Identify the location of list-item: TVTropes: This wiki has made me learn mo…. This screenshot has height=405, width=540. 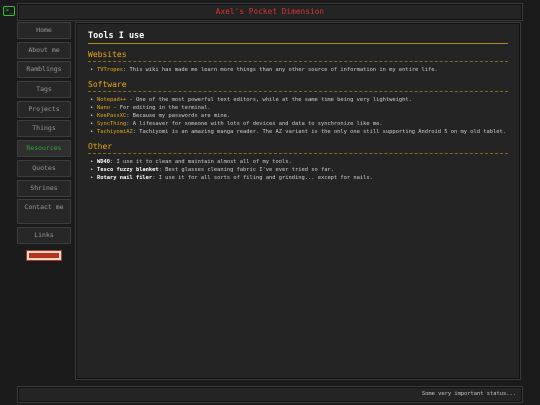
(299, 70).